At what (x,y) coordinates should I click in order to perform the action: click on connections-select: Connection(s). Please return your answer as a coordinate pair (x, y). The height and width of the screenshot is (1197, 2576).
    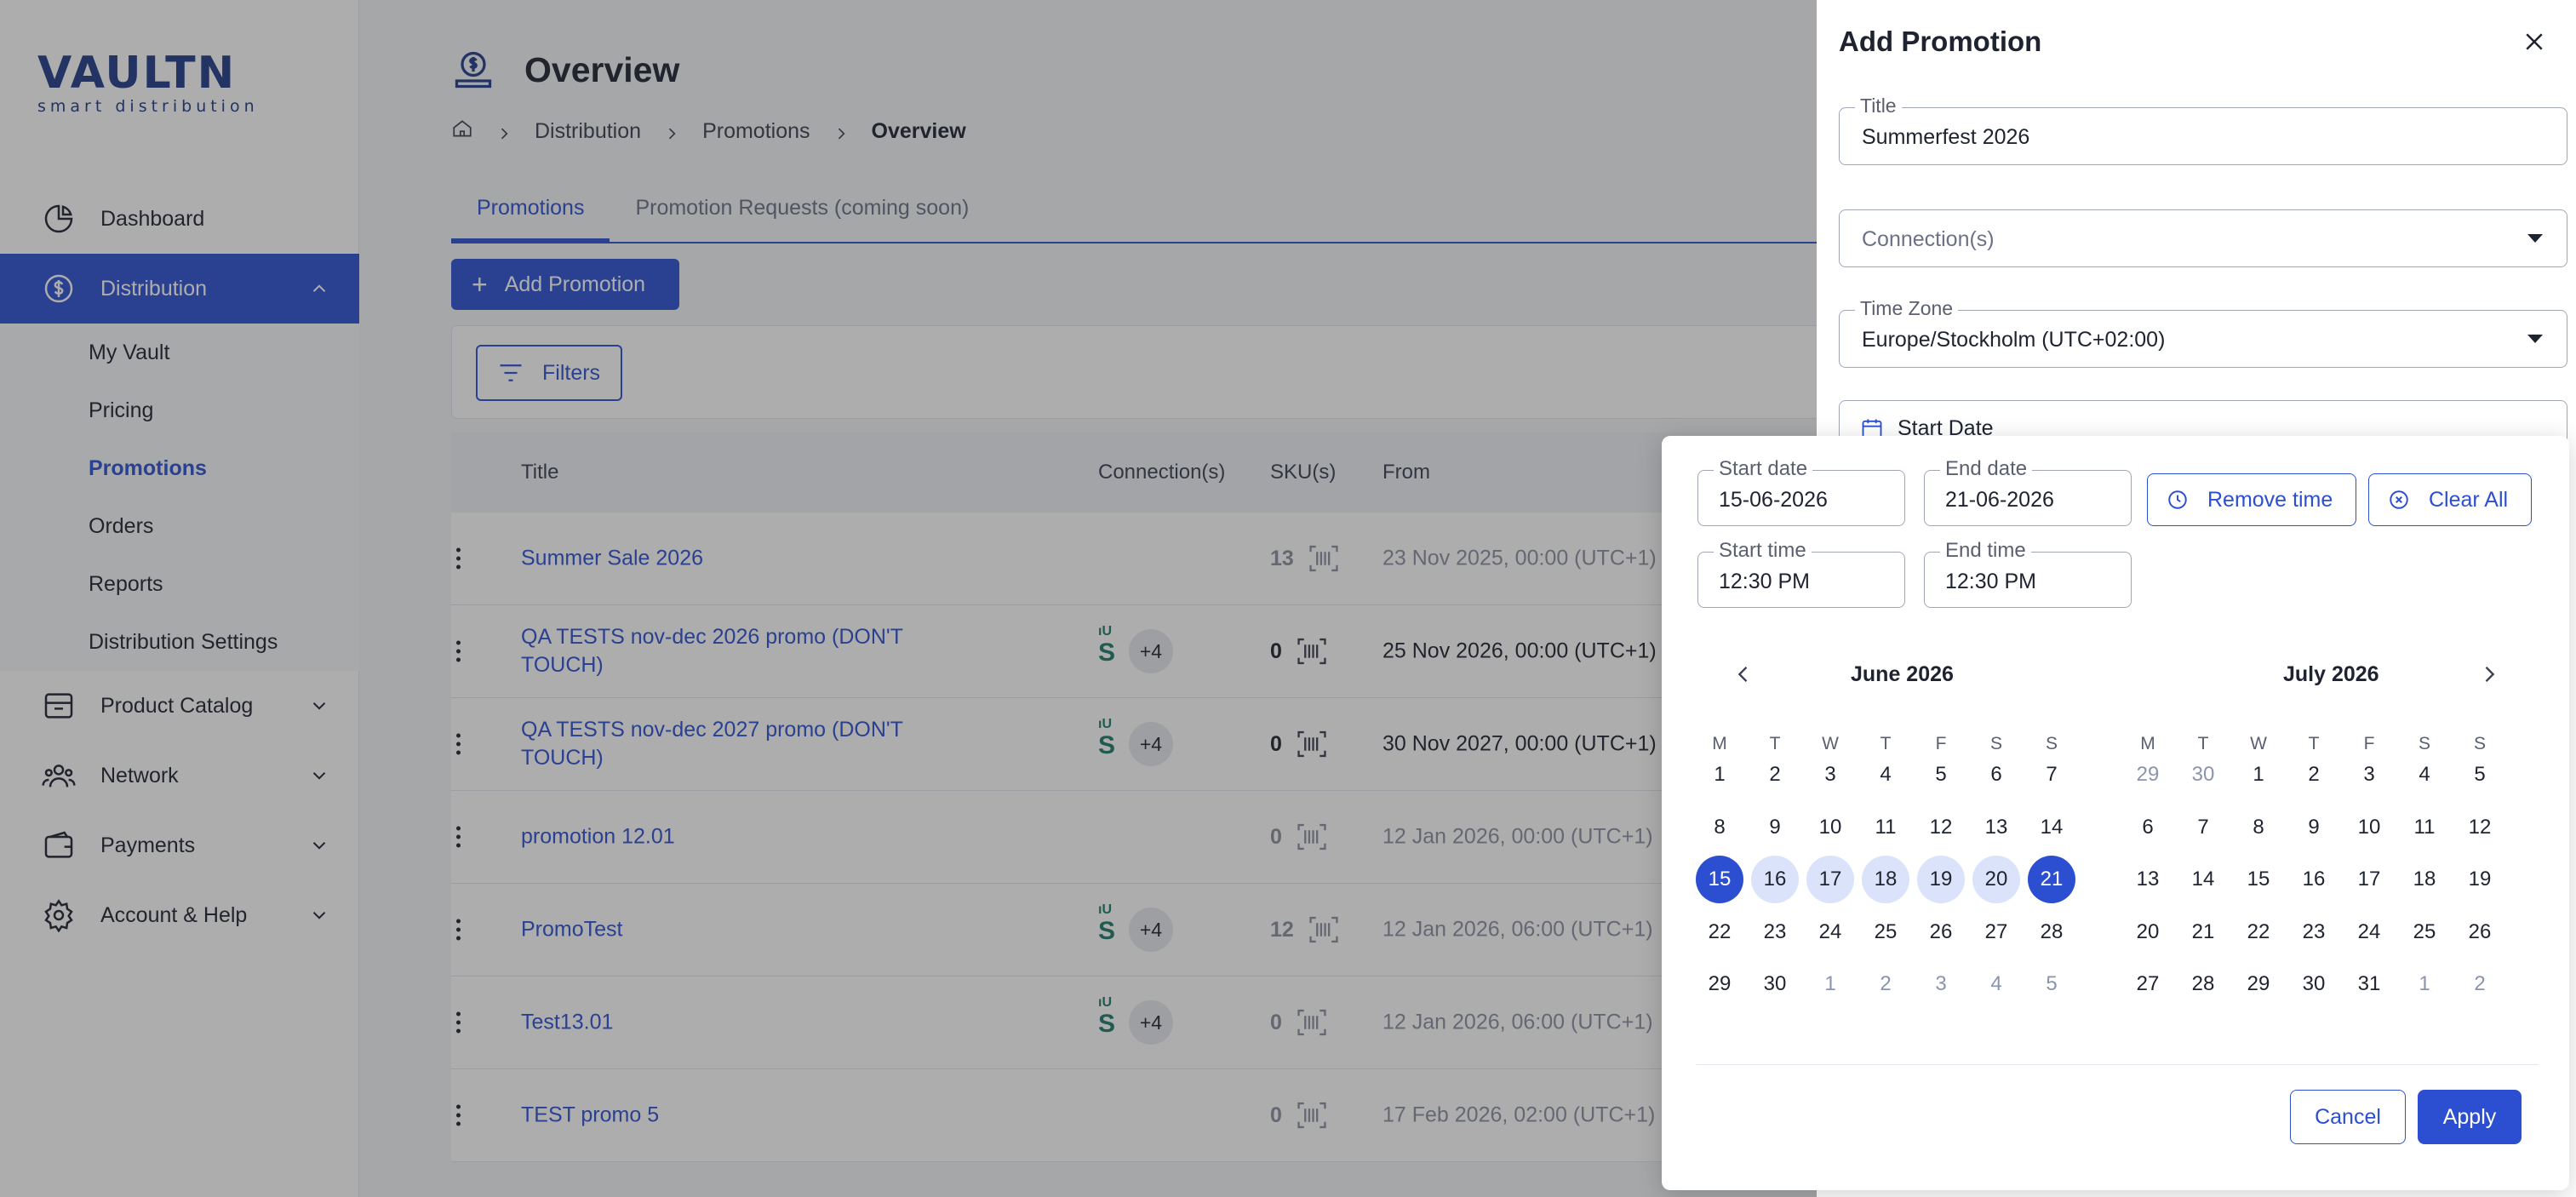
    Looking at the image, I should click on (2203, 238).